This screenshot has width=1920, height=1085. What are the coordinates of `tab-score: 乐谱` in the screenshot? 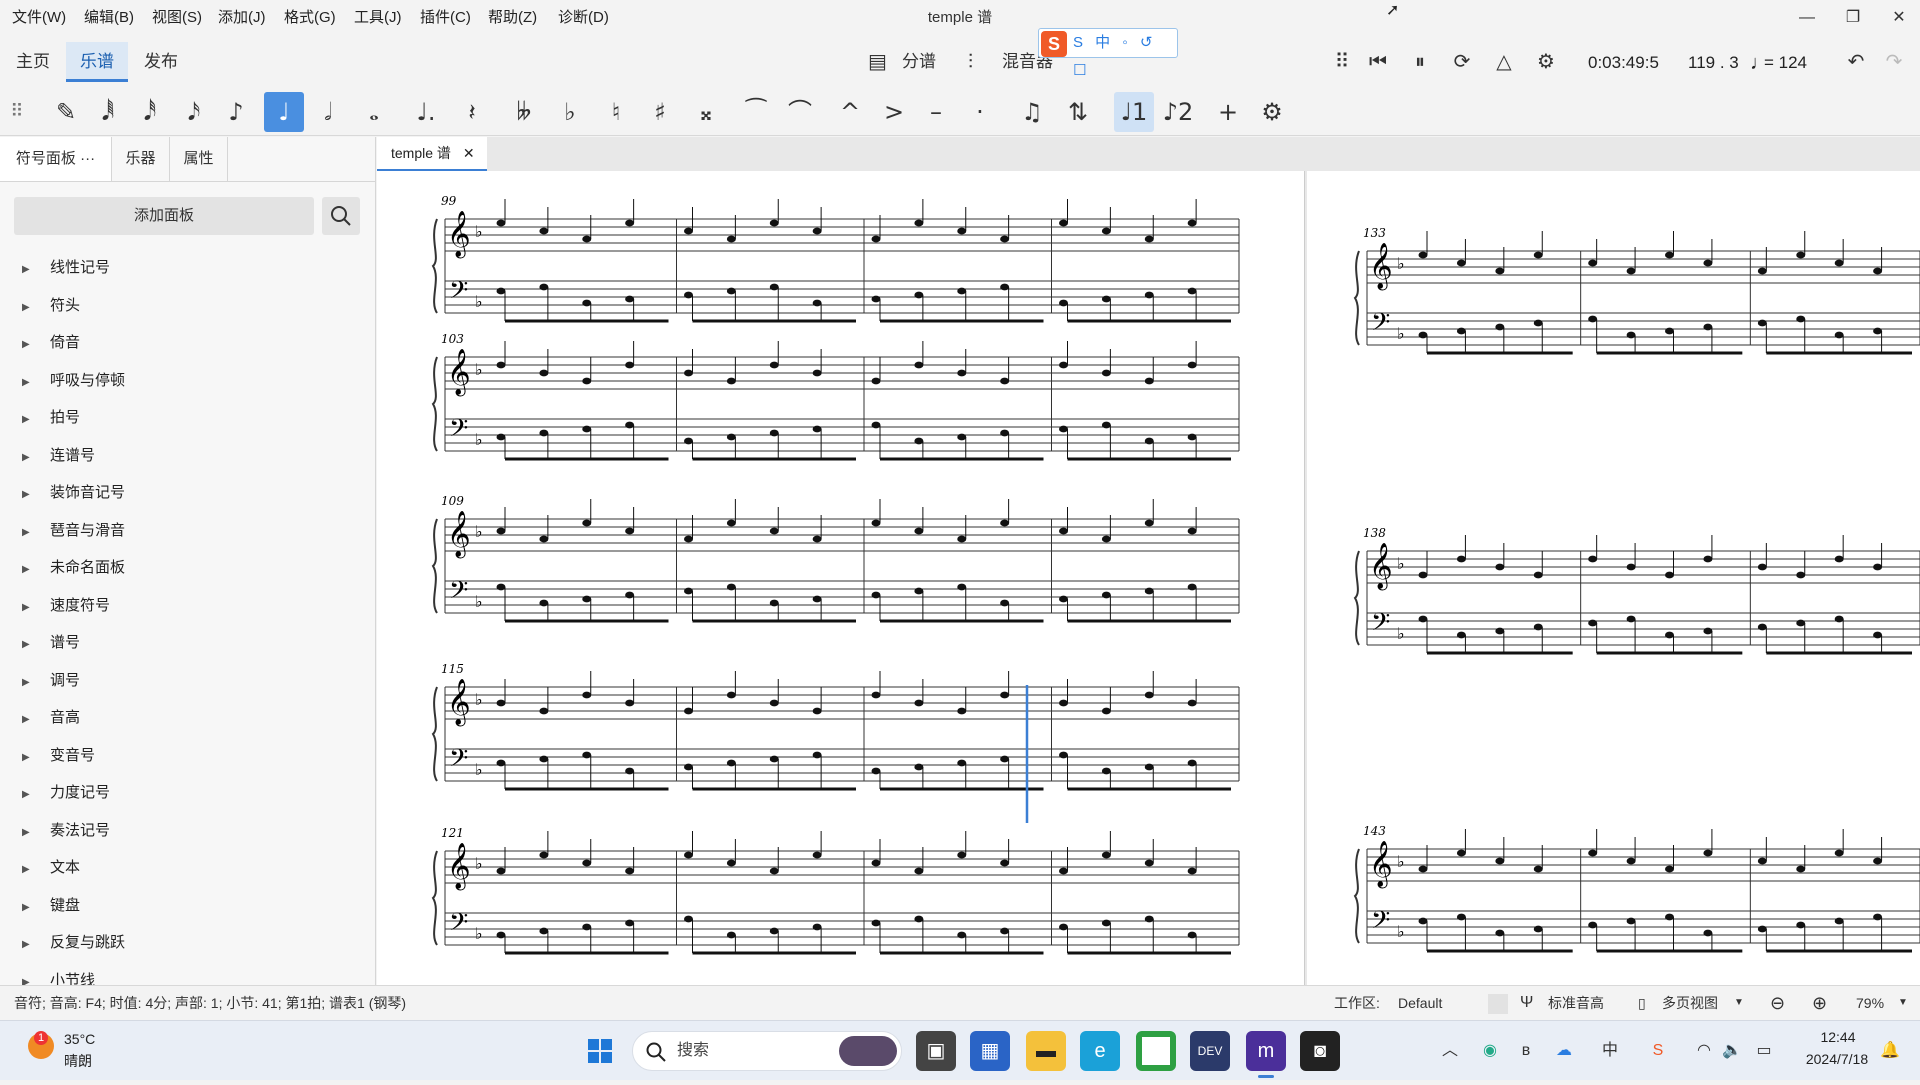 It's located at (97, 62).